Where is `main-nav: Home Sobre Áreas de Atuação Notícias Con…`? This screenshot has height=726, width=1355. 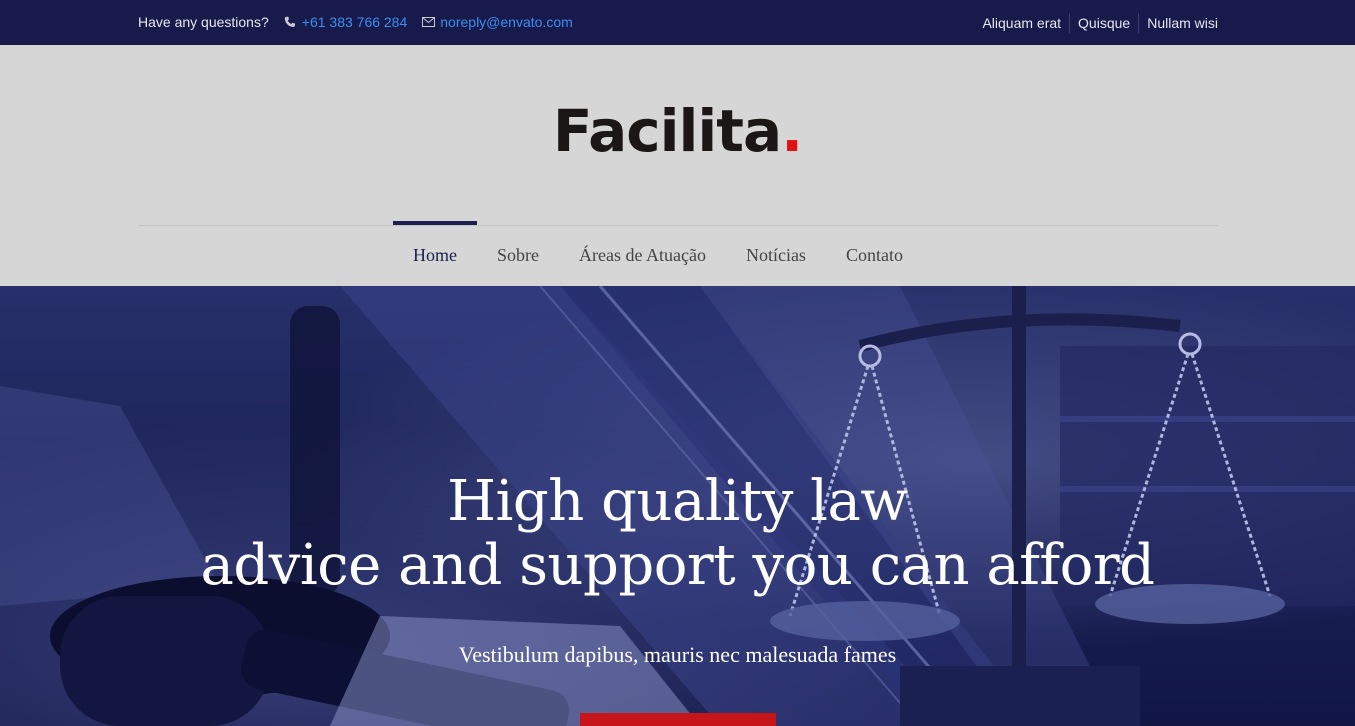
main-nav: Home Sobre Áreas de Atuação Notícias Con… is located at coordinates (658, 243).